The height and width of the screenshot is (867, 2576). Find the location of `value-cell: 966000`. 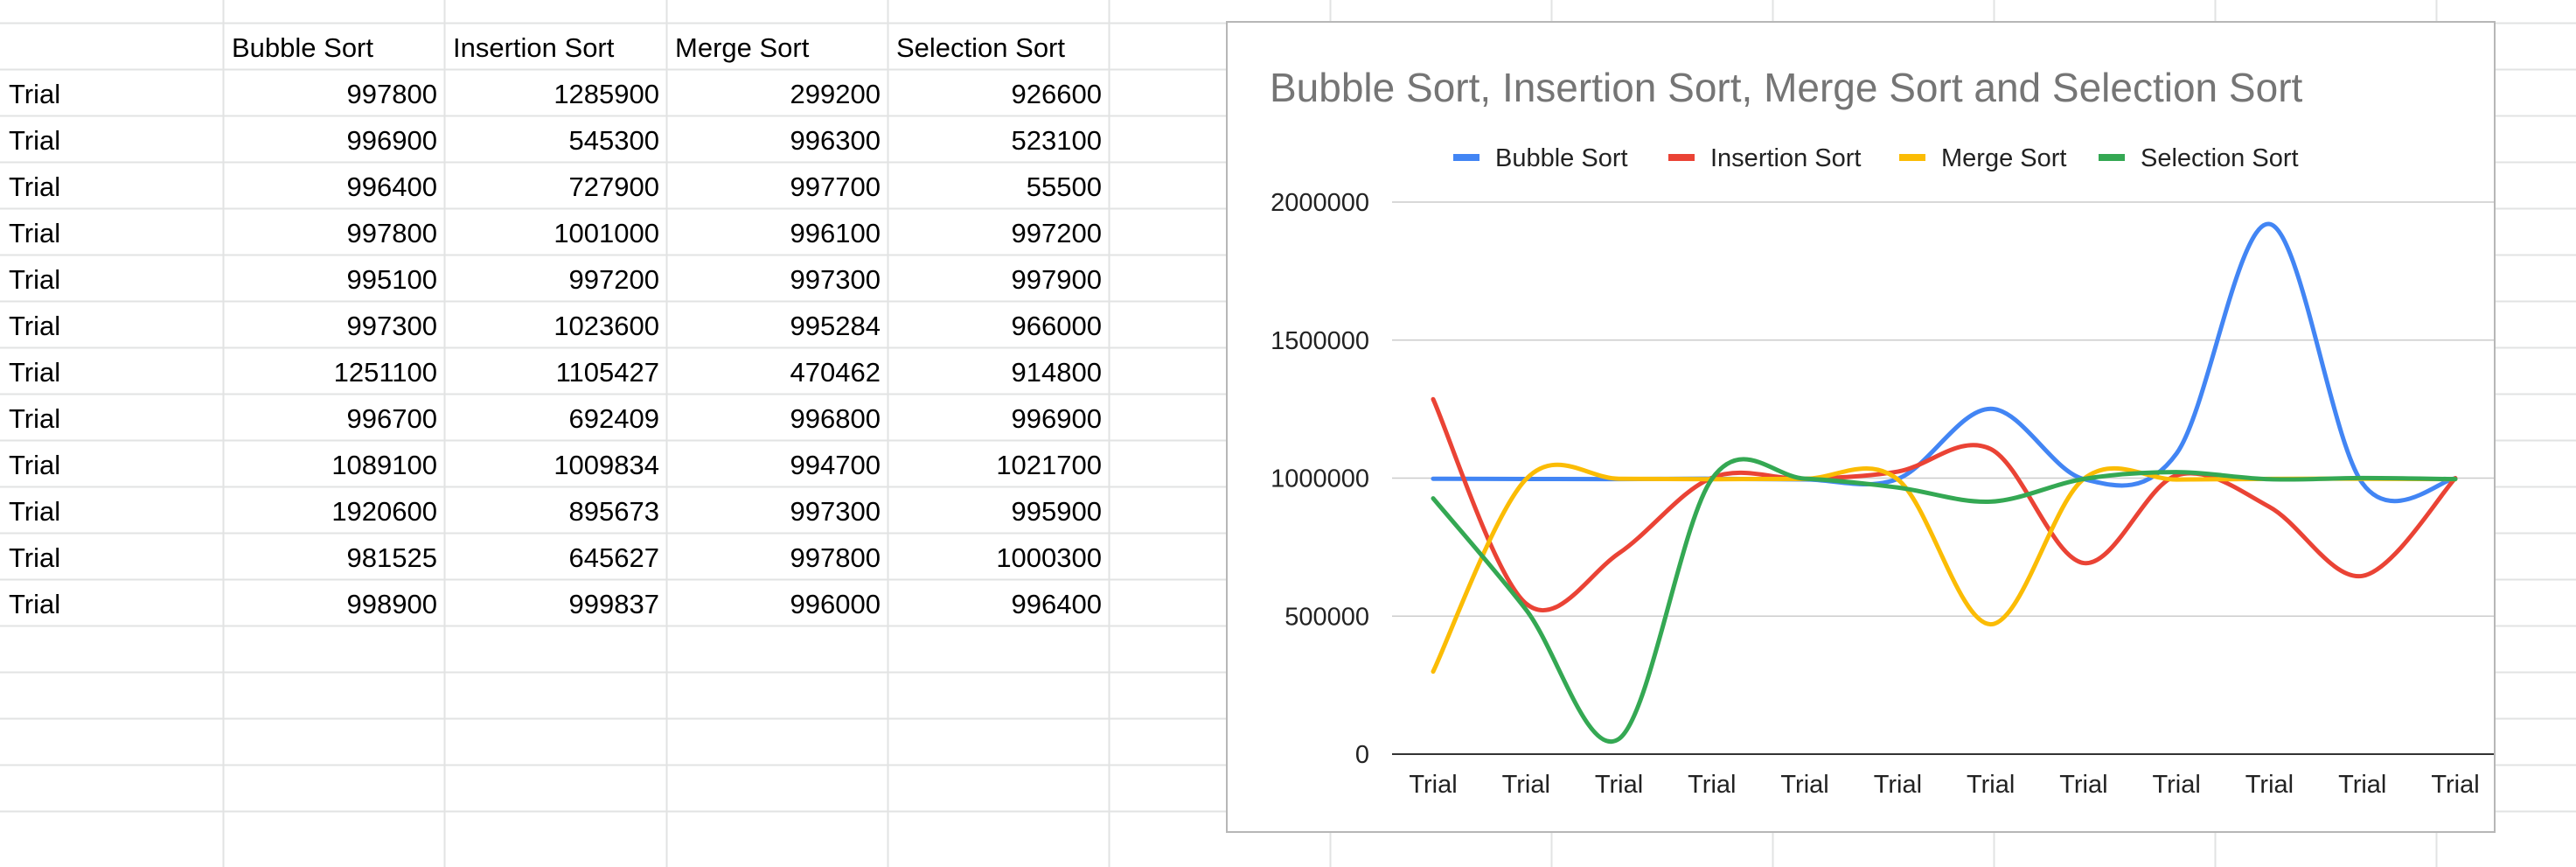

value-cell: 966000 is located at coordinates (1057, 326).